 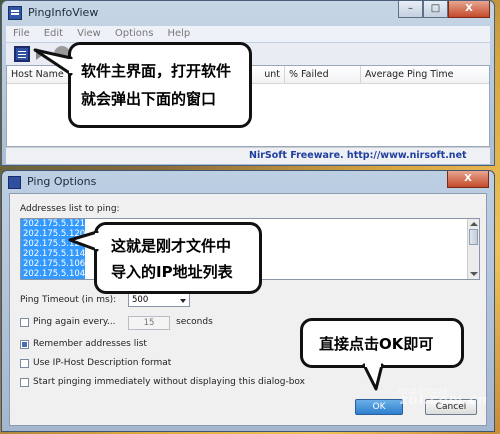 I want to click on menu-edit: Edit, so click(x=53, y=34).